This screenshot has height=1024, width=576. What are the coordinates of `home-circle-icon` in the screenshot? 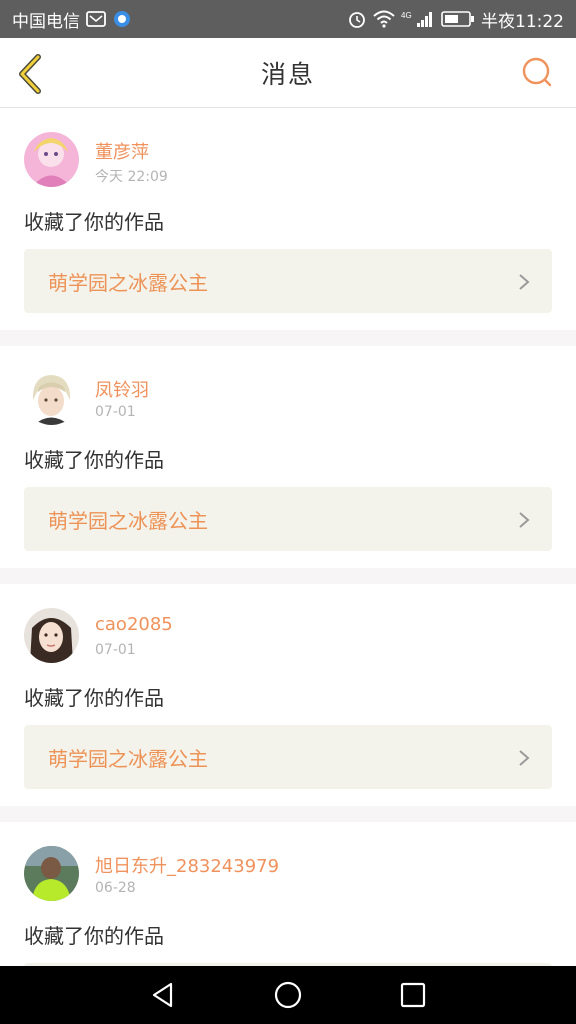 It's located at (288, 995).